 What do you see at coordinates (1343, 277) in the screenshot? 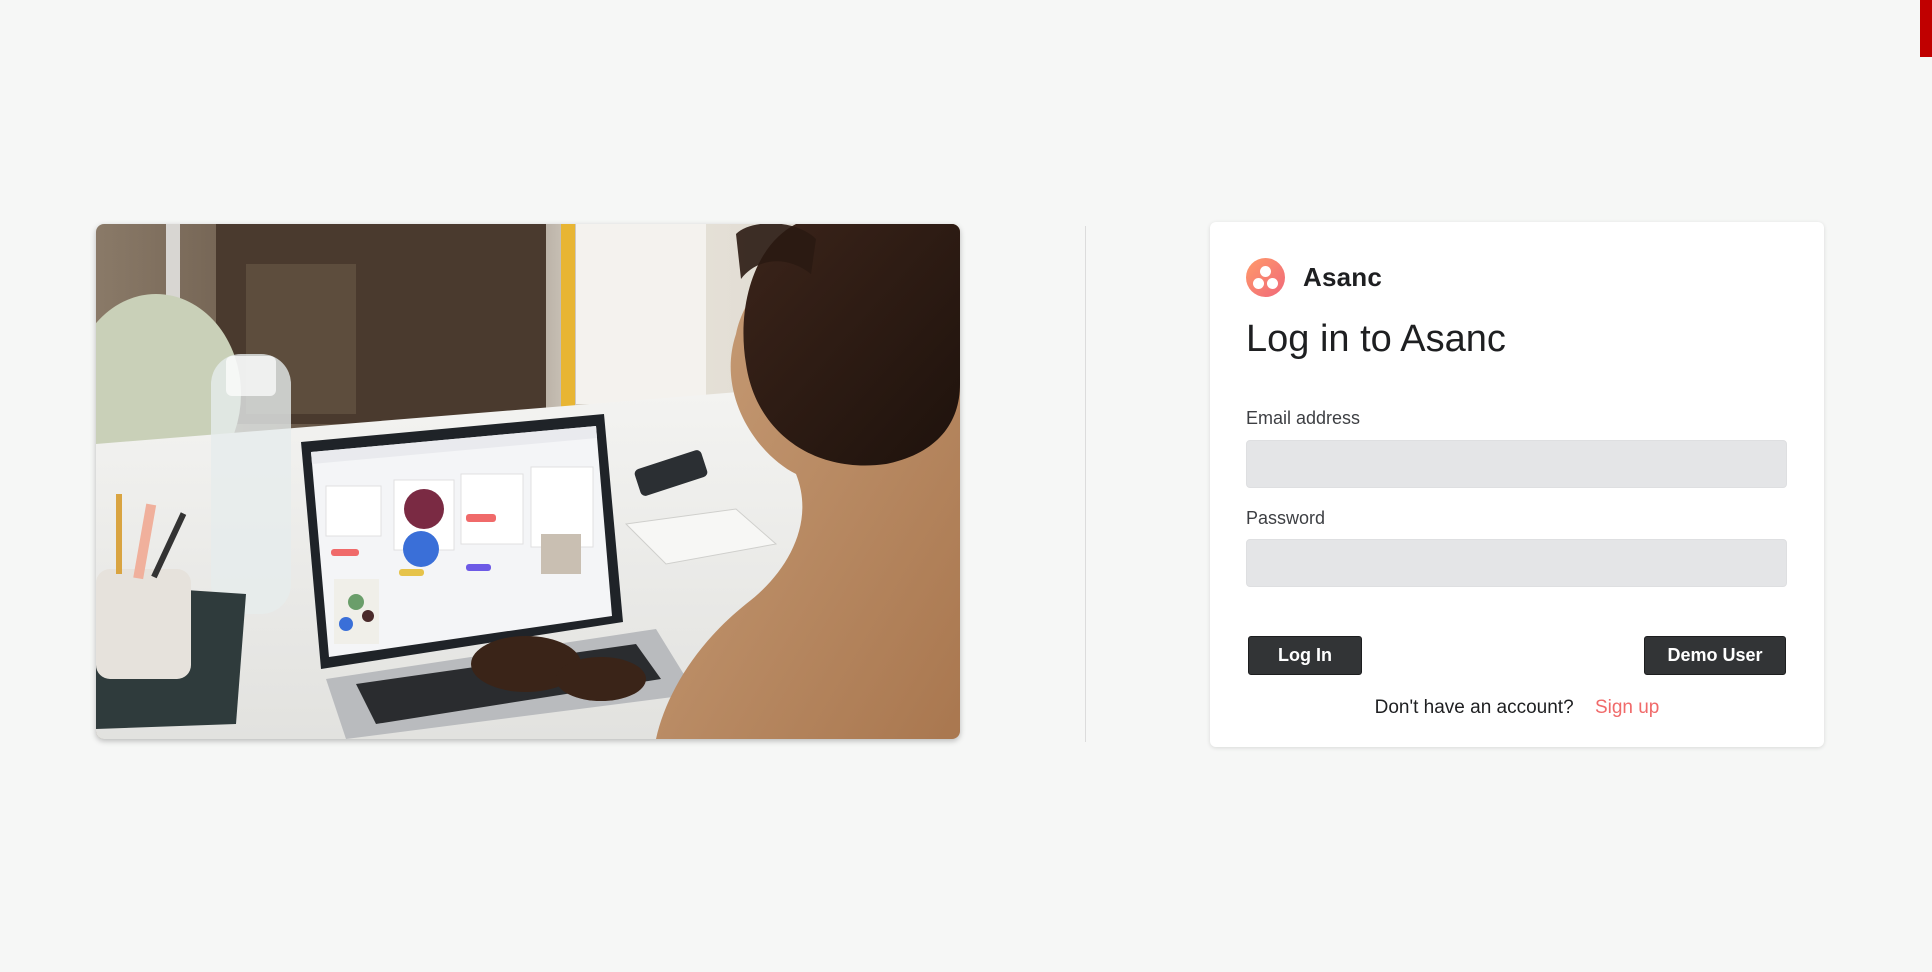
I see `brand-name: Asanc` at bounding box center [1343, 277].